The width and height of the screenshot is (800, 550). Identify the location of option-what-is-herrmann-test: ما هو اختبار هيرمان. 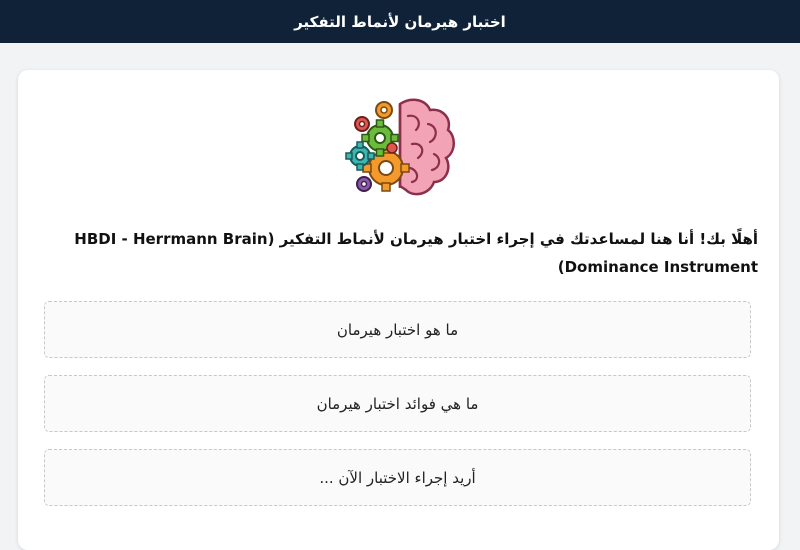
(397, 329).